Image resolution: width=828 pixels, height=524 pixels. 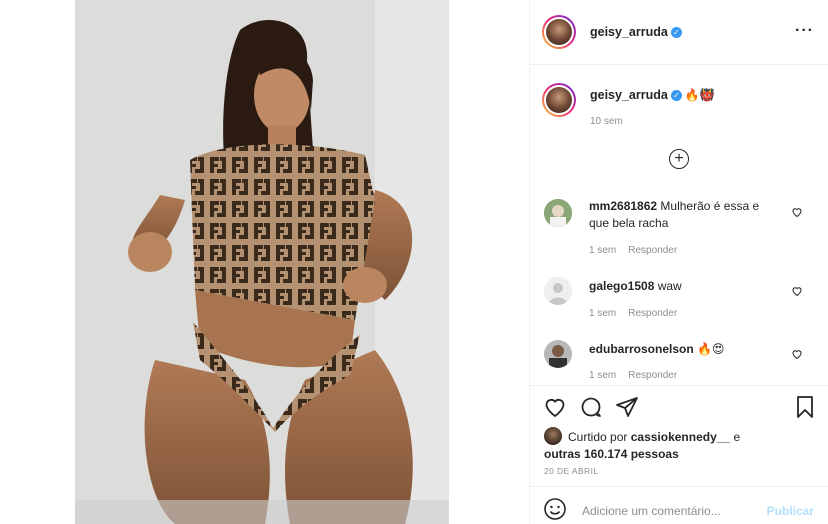 I want to click on post-header: geisy_arruda ✓ ···, so click(x=679, y=32).